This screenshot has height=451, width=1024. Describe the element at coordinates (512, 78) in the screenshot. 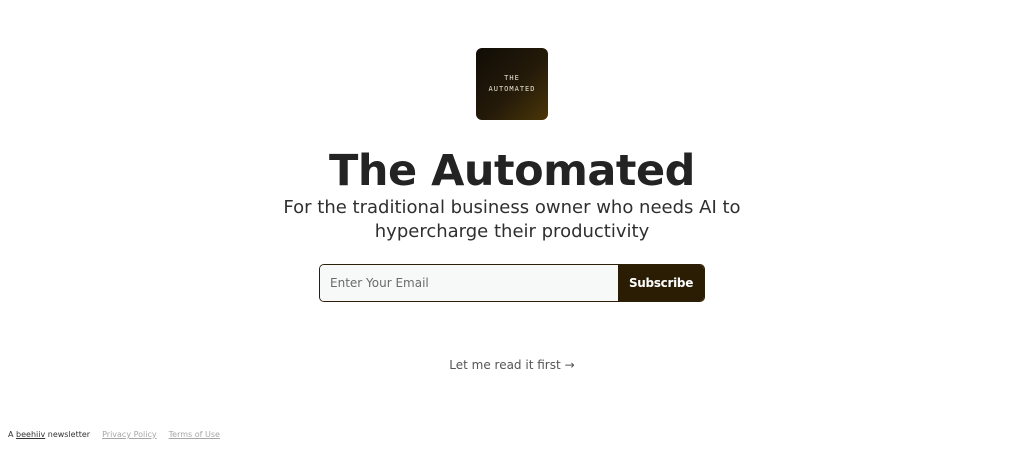

I see `logo-line-1: THE` at that location.